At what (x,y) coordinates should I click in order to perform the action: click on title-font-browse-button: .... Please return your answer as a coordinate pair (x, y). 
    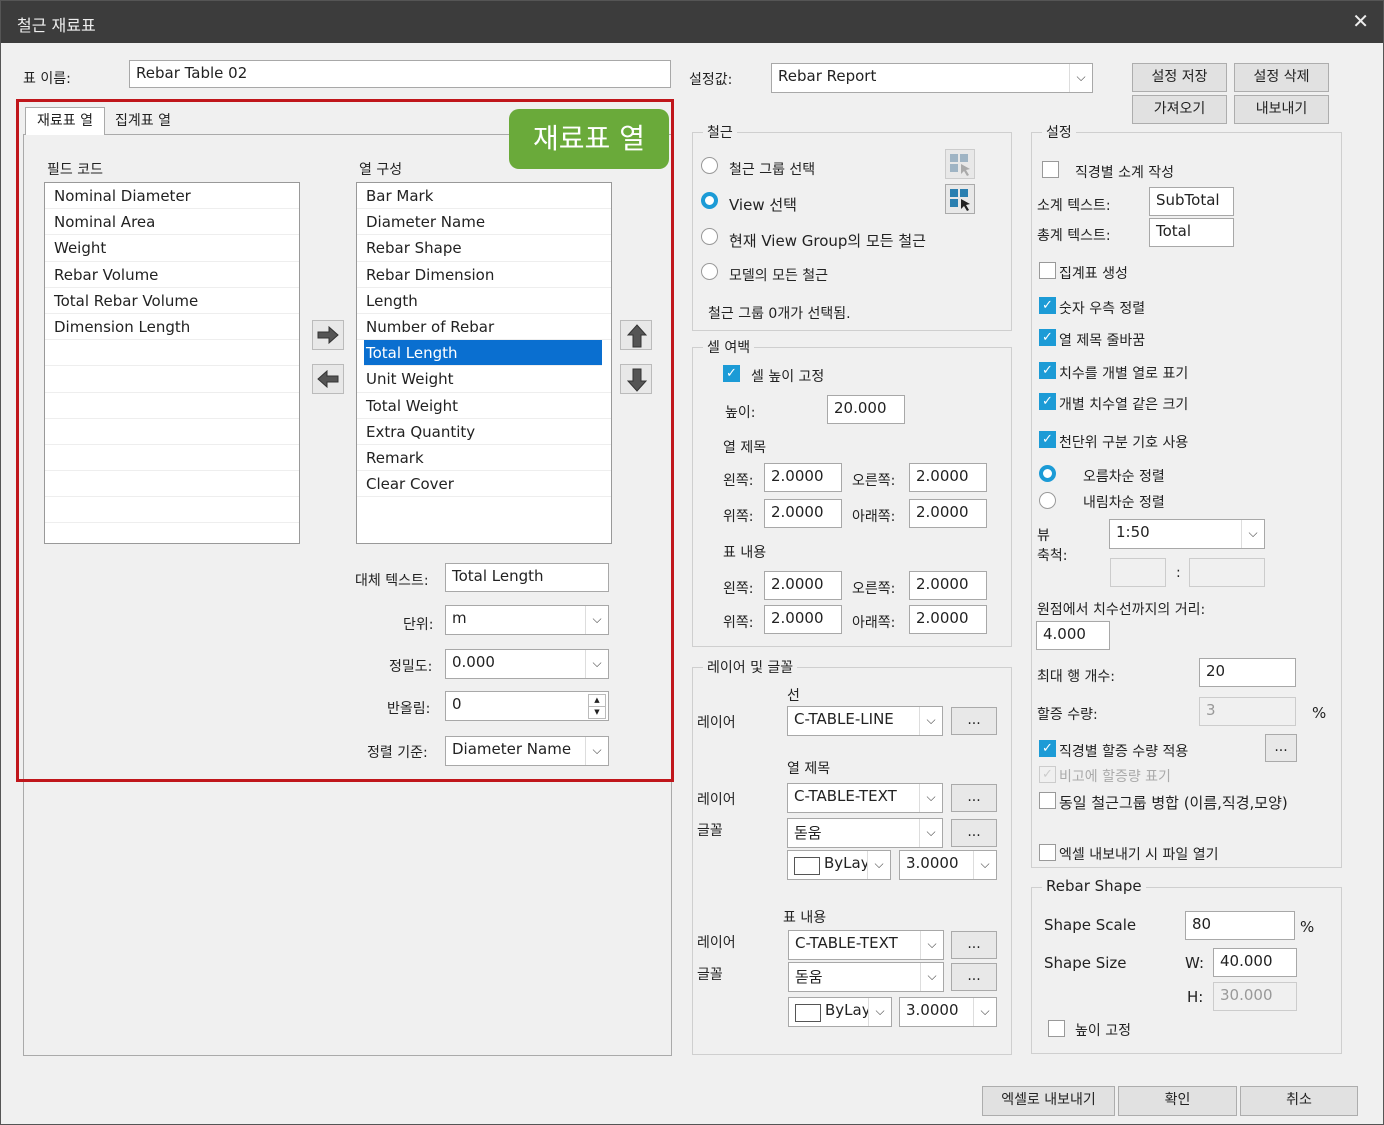
    Looking at the image, I should click on (974, 833).